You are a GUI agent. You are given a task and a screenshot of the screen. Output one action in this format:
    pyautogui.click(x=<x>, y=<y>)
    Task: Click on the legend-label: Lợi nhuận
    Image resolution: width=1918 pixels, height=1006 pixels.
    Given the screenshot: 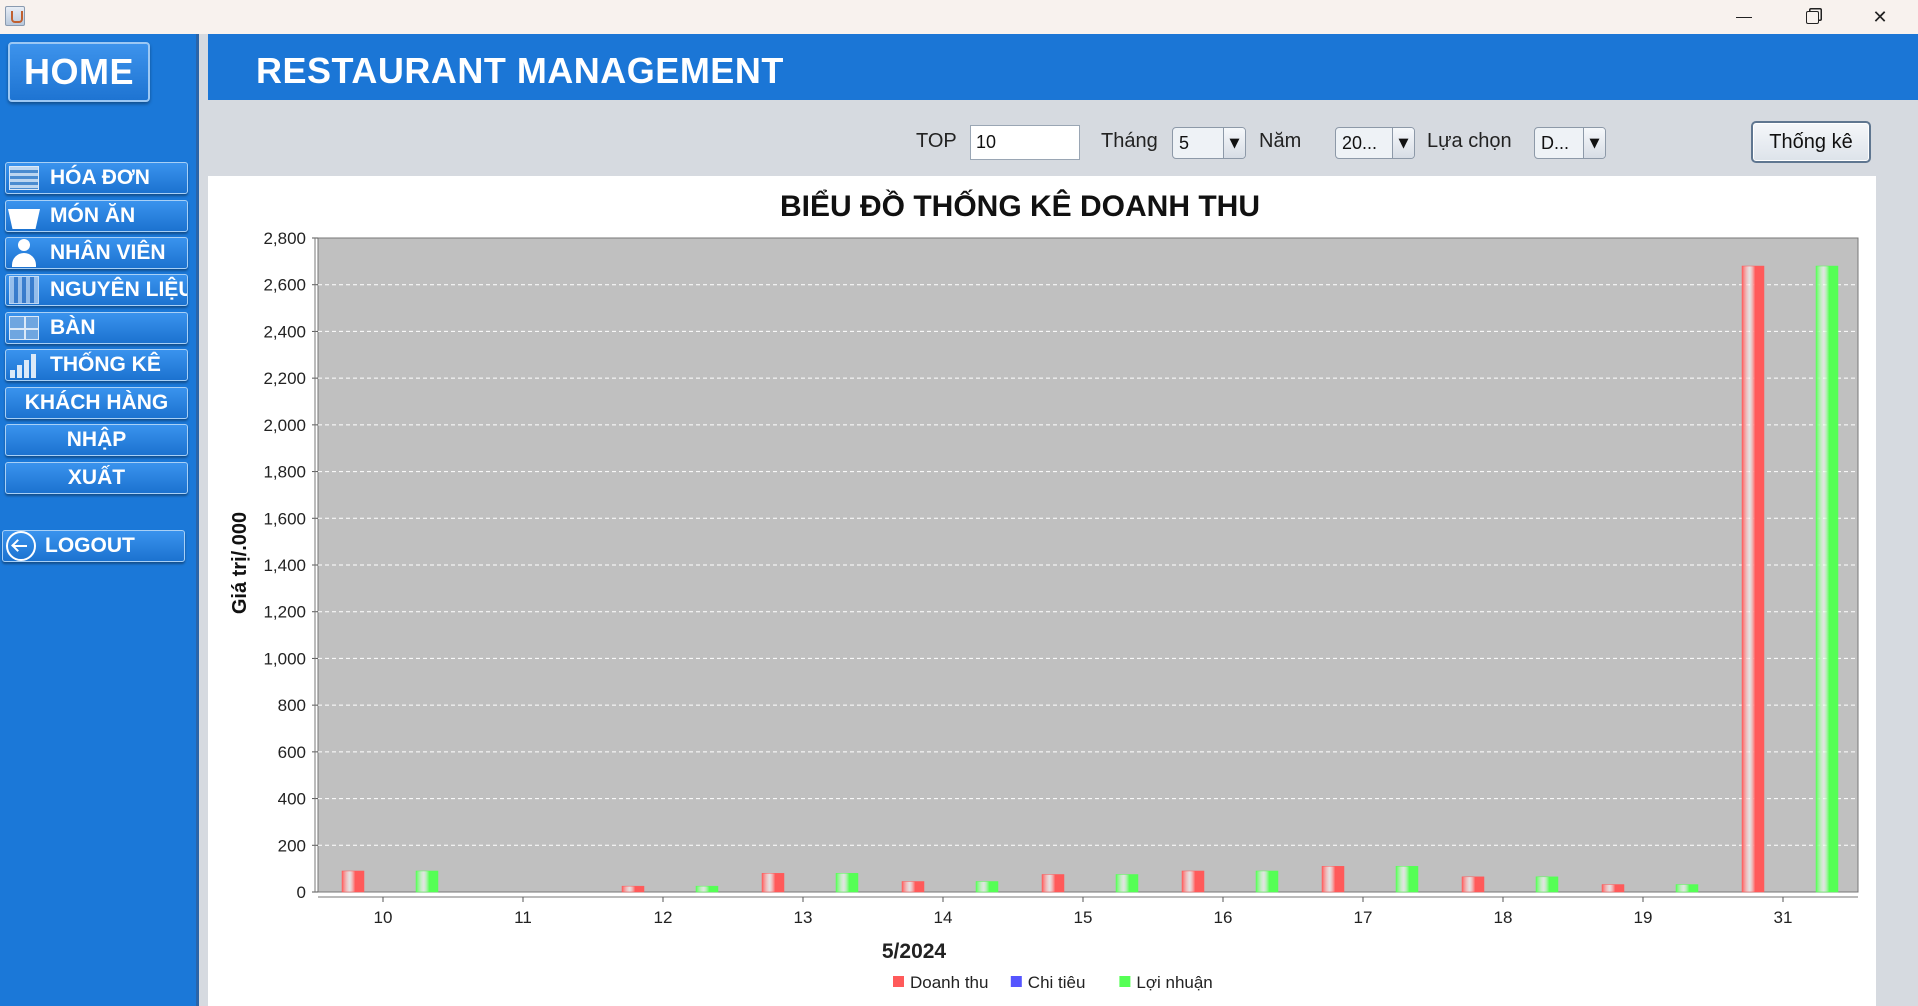 What is the action you would take?
    pyautogui.click(x=1174, y=982)
    